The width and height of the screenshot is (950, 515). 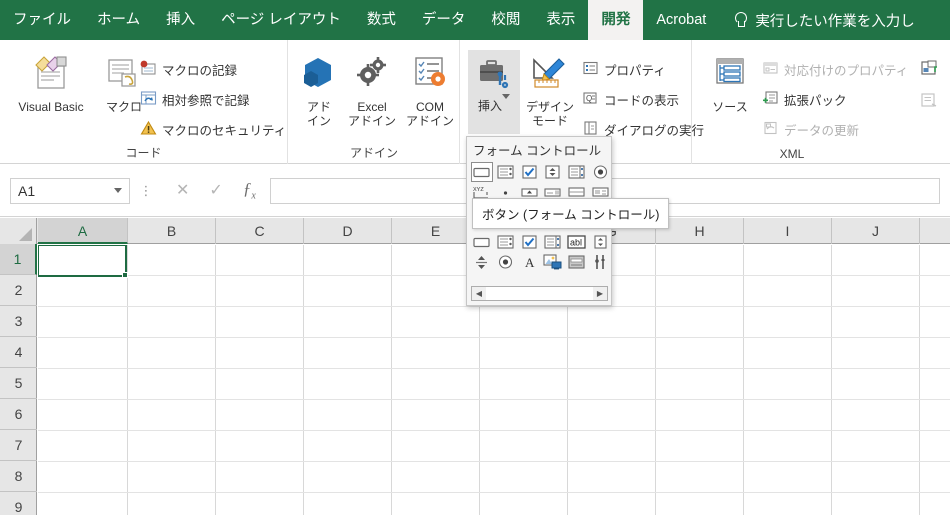 I want to click on addins-button: アド イン, so click(x=319, y=91).